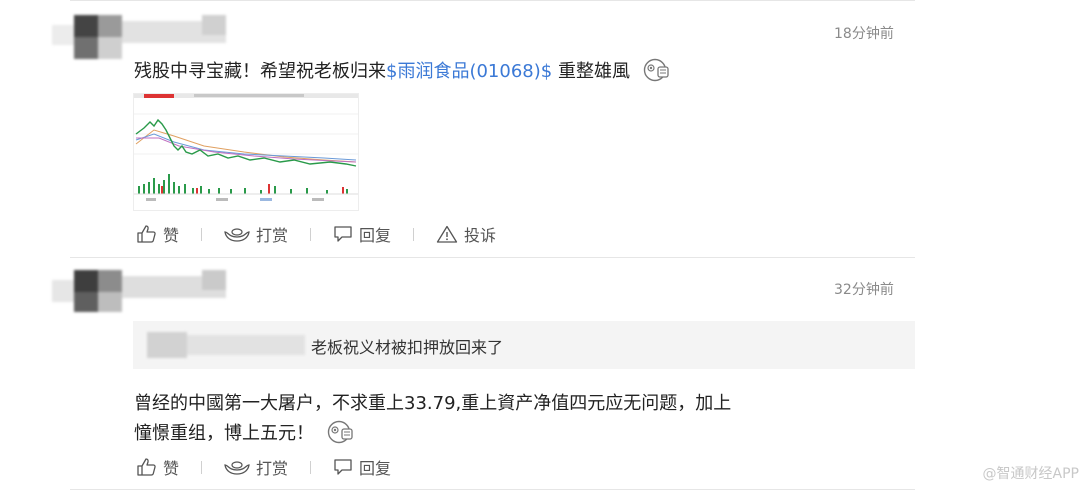  I want to click on quoted-username, so click(226, 345).